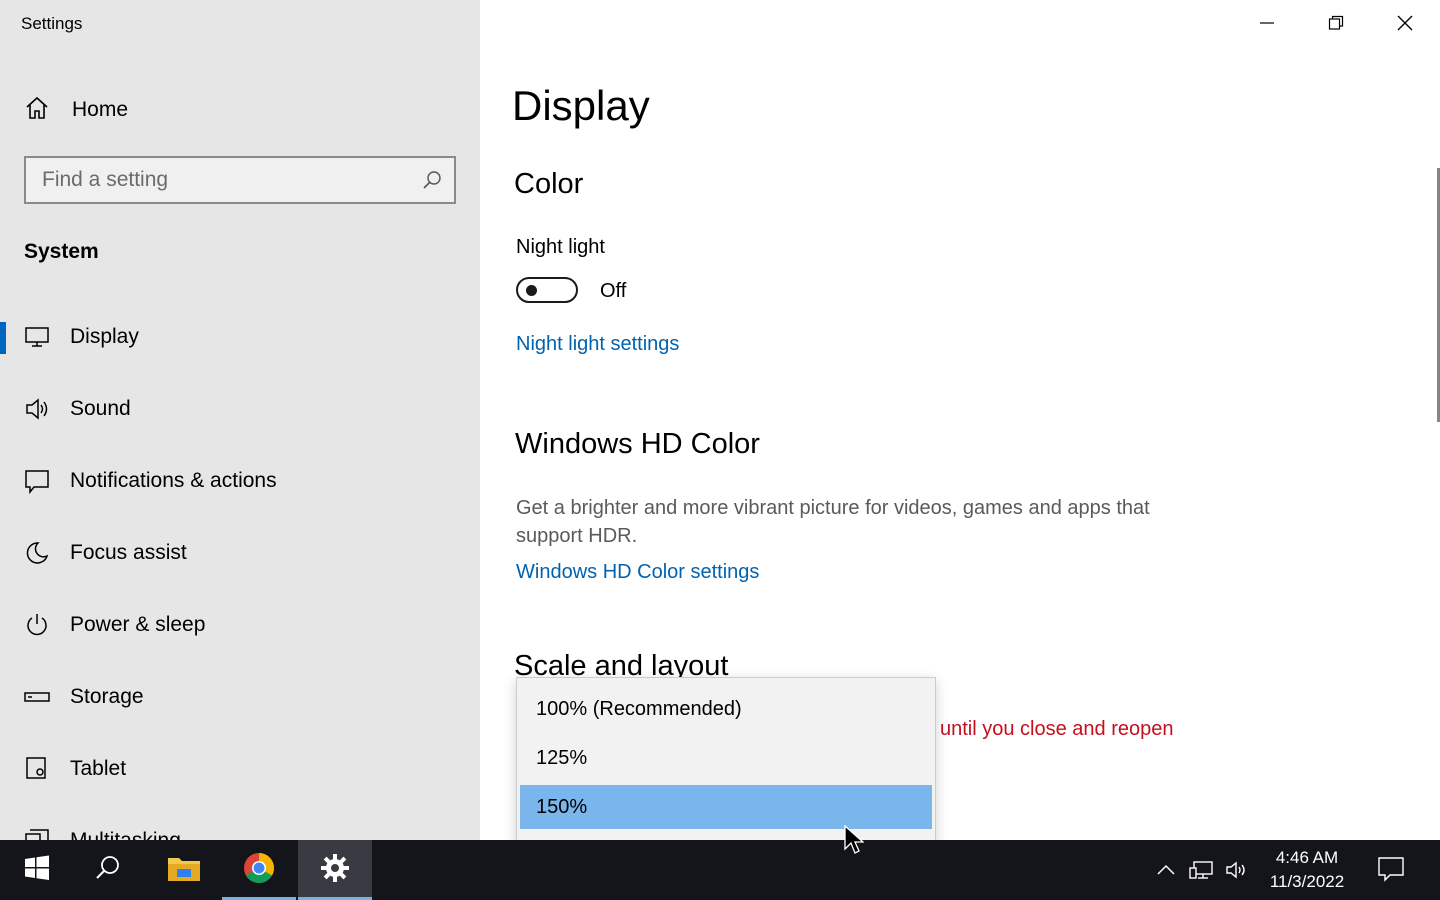  I want to click on active-indicator, so click(3, 338).